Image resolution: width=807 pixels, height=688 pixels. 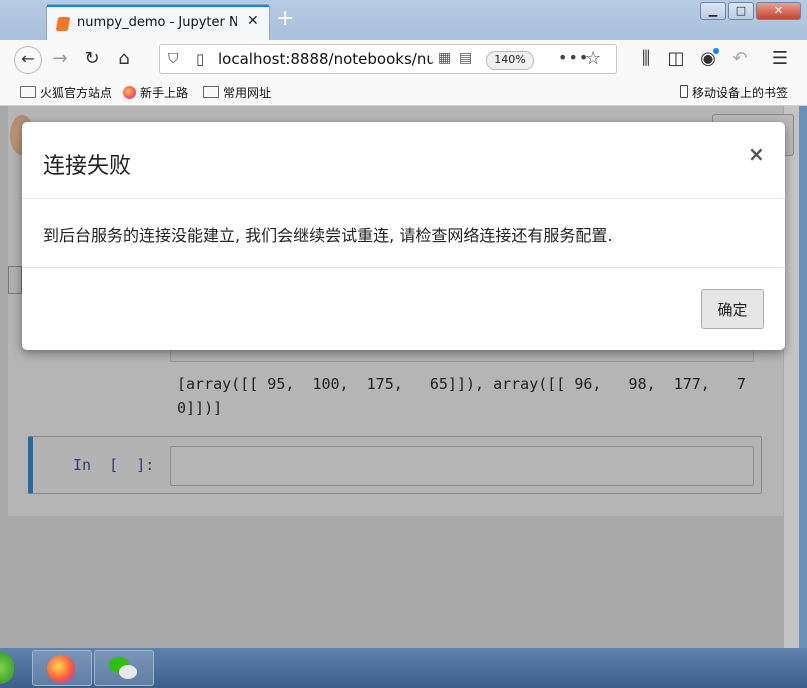 What do you see at coordinates (63, 24) in the screenshot?
I see `jupyter-notebook-icon` at bounding box center [63, 24].